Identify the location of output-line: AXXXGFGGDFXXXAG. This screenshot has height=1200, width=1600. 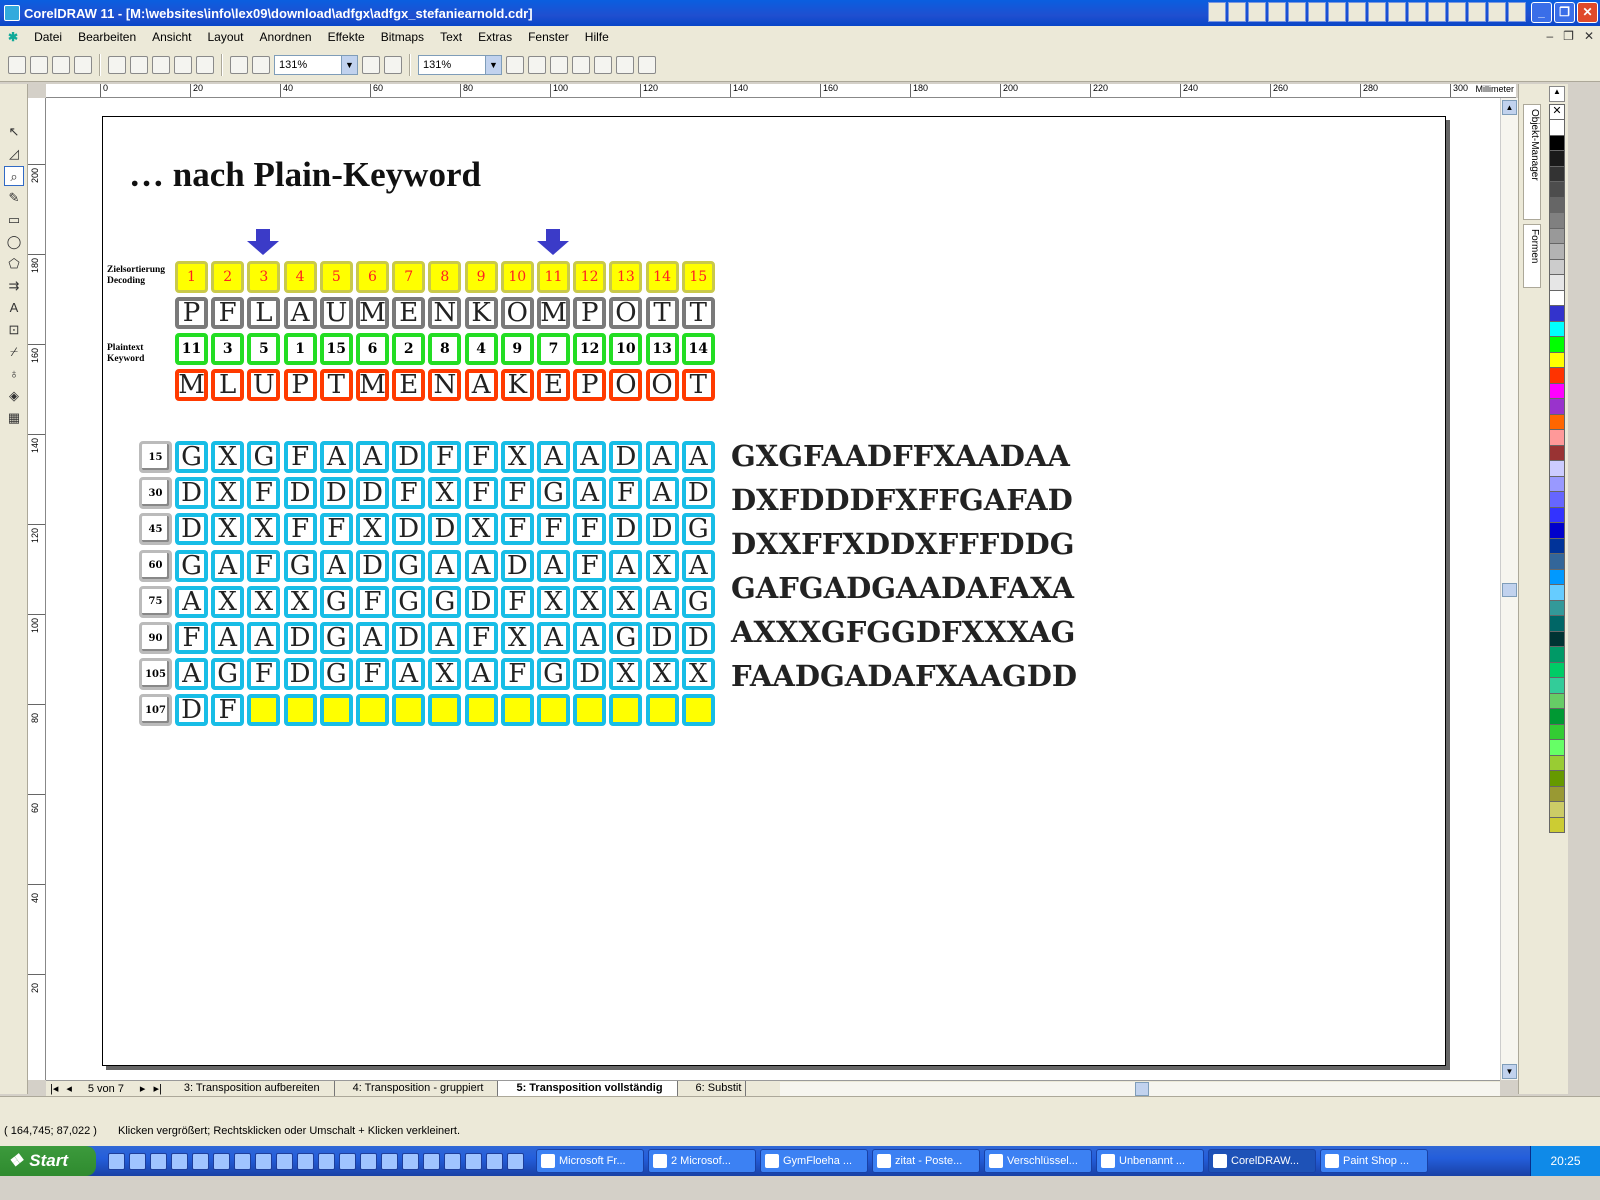
(903, 632).